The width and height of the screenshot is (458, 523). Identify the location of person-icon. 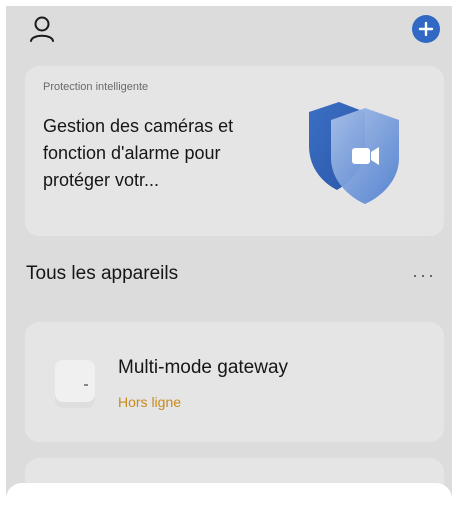
(42, 29).